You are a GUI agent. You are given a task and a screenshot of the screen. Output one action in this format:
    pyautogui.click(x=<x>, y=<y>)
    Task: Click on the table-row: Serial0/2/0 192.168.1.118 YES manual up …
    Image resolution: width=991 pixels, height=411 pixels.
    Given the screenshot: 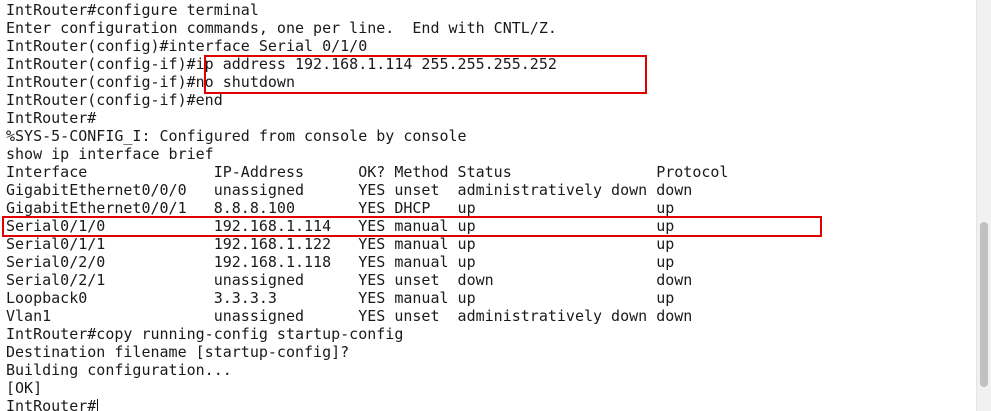 What is the action you would take?
    pyautogui.click(x=340, y=262)
    